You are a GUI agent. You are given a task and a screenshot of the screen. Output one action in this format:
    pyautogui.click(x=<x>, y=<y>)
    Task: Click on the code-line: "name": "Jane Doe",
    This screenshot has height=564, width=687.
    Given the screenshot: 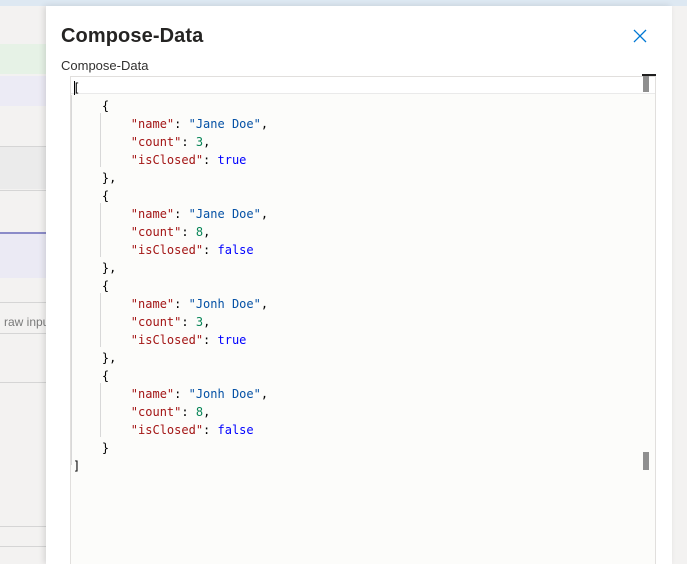 What is the action you would take?
    pyautogui.click(x=170, y=214)
    